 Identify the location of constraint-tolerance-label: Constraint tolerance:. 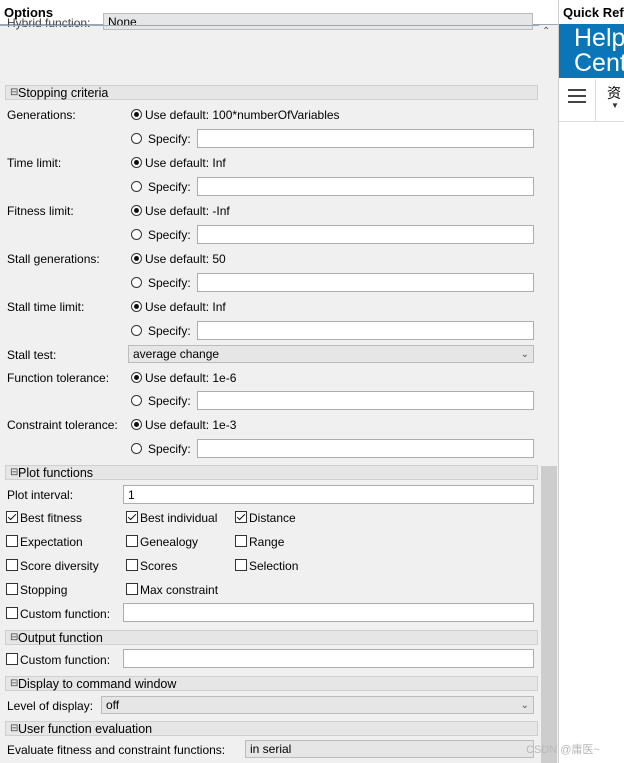
(62, 425).